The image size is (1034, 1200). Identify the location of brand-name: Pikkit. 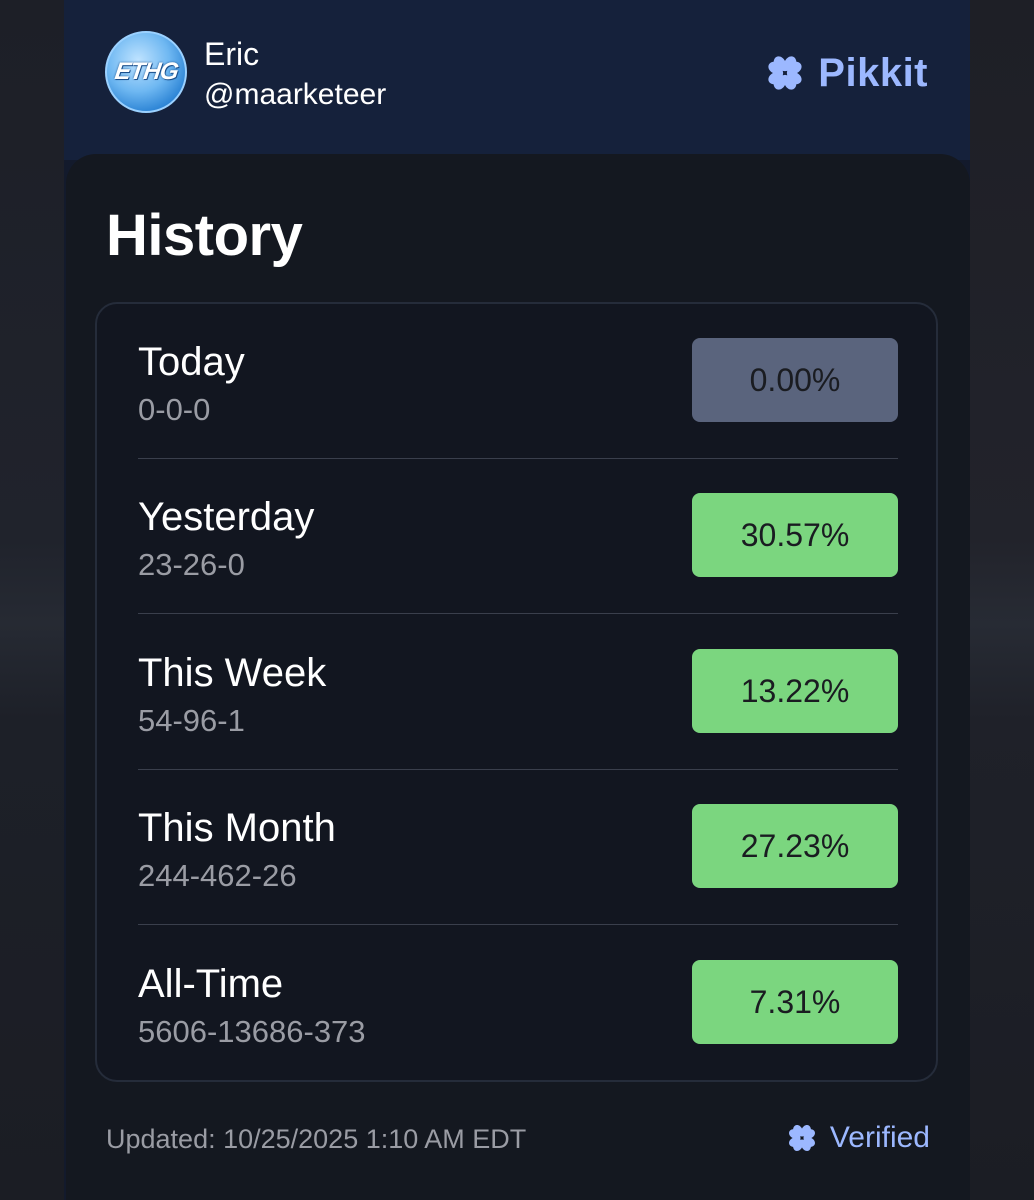
(873, 72).